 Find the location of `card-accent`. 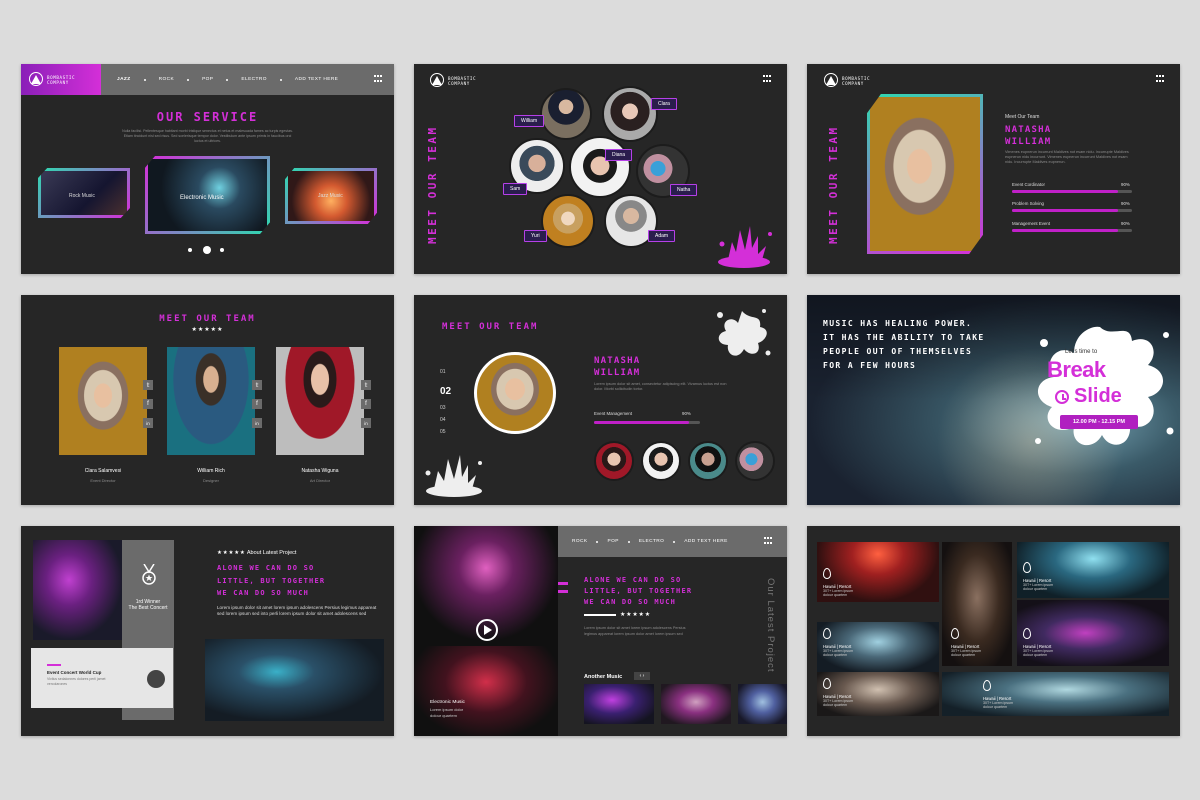

card-accent is located at coordinates (54, 665).